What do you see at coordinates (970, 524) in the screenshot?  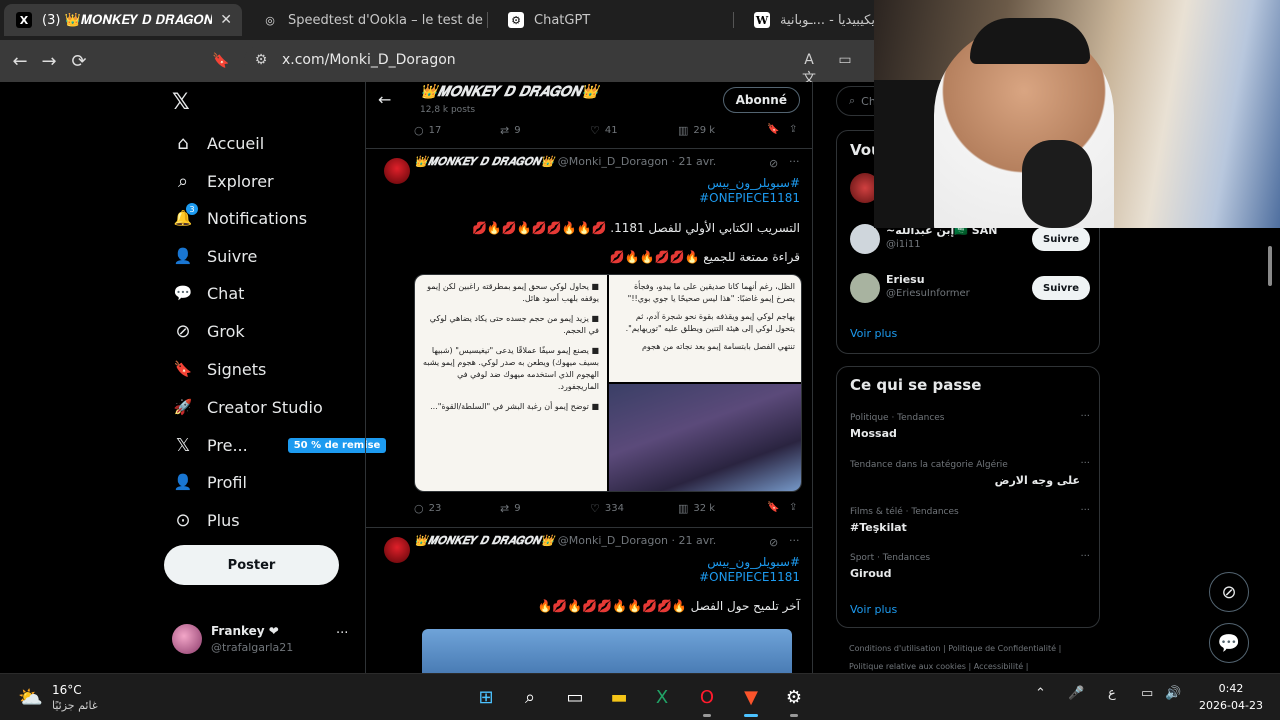 I see `trend-item: Films & télé · Tendances #Teşkilat ···` at bounding box center [970, 524].